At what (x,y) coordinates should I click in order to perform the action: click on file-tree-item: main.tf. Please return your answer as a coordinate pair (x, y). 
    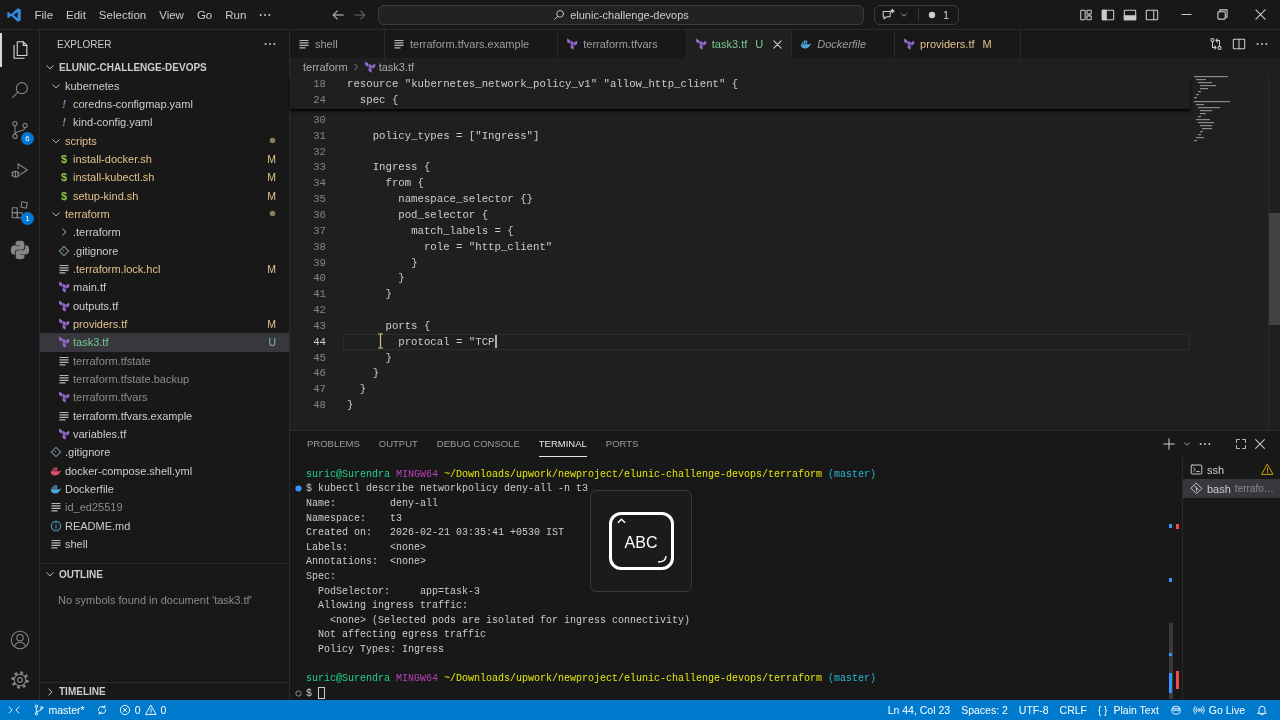
    Looking at the image, I should click on (164, 287).